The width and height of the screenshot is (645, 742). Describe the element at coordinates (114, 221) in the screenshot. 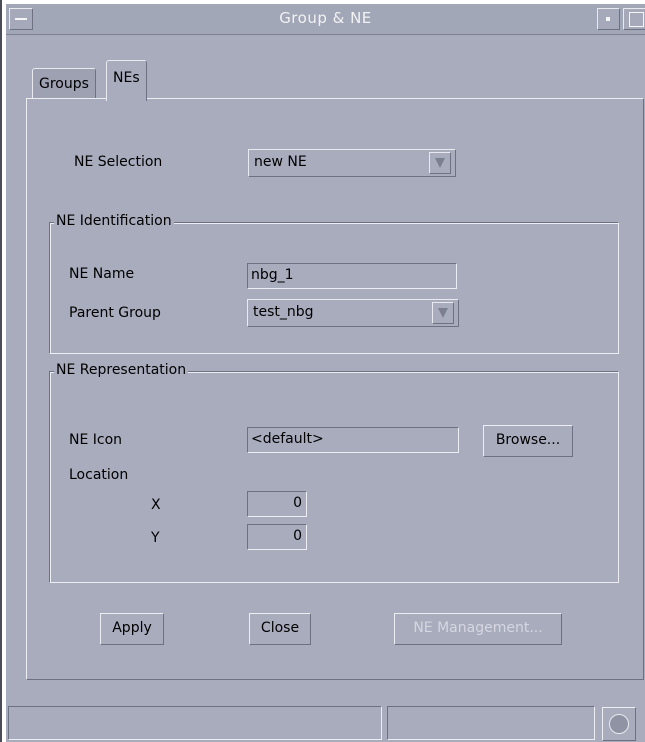

I see `ne-identification-legend: NE Identification` at that location.